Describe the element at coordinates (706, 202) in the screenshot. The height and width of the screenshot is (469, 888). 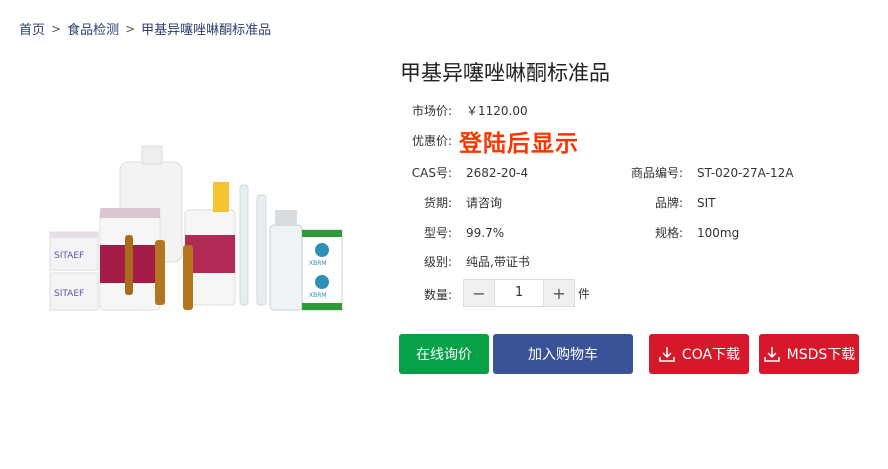
I see `brand-value: SIT` at that location.